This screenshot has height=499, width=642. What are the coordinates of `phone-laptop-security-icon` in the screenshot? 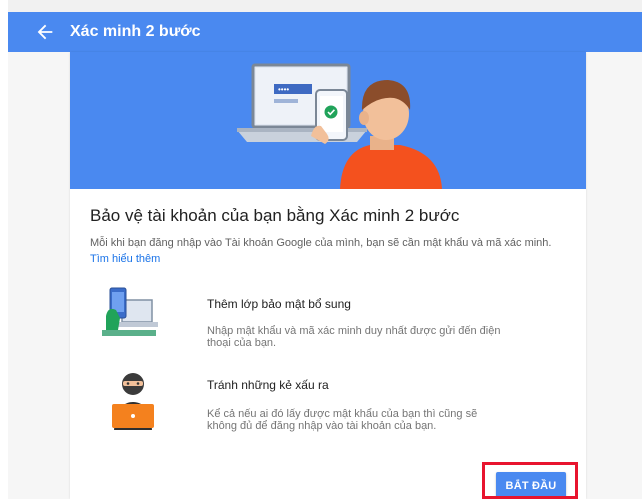 It's located at (130, 311).